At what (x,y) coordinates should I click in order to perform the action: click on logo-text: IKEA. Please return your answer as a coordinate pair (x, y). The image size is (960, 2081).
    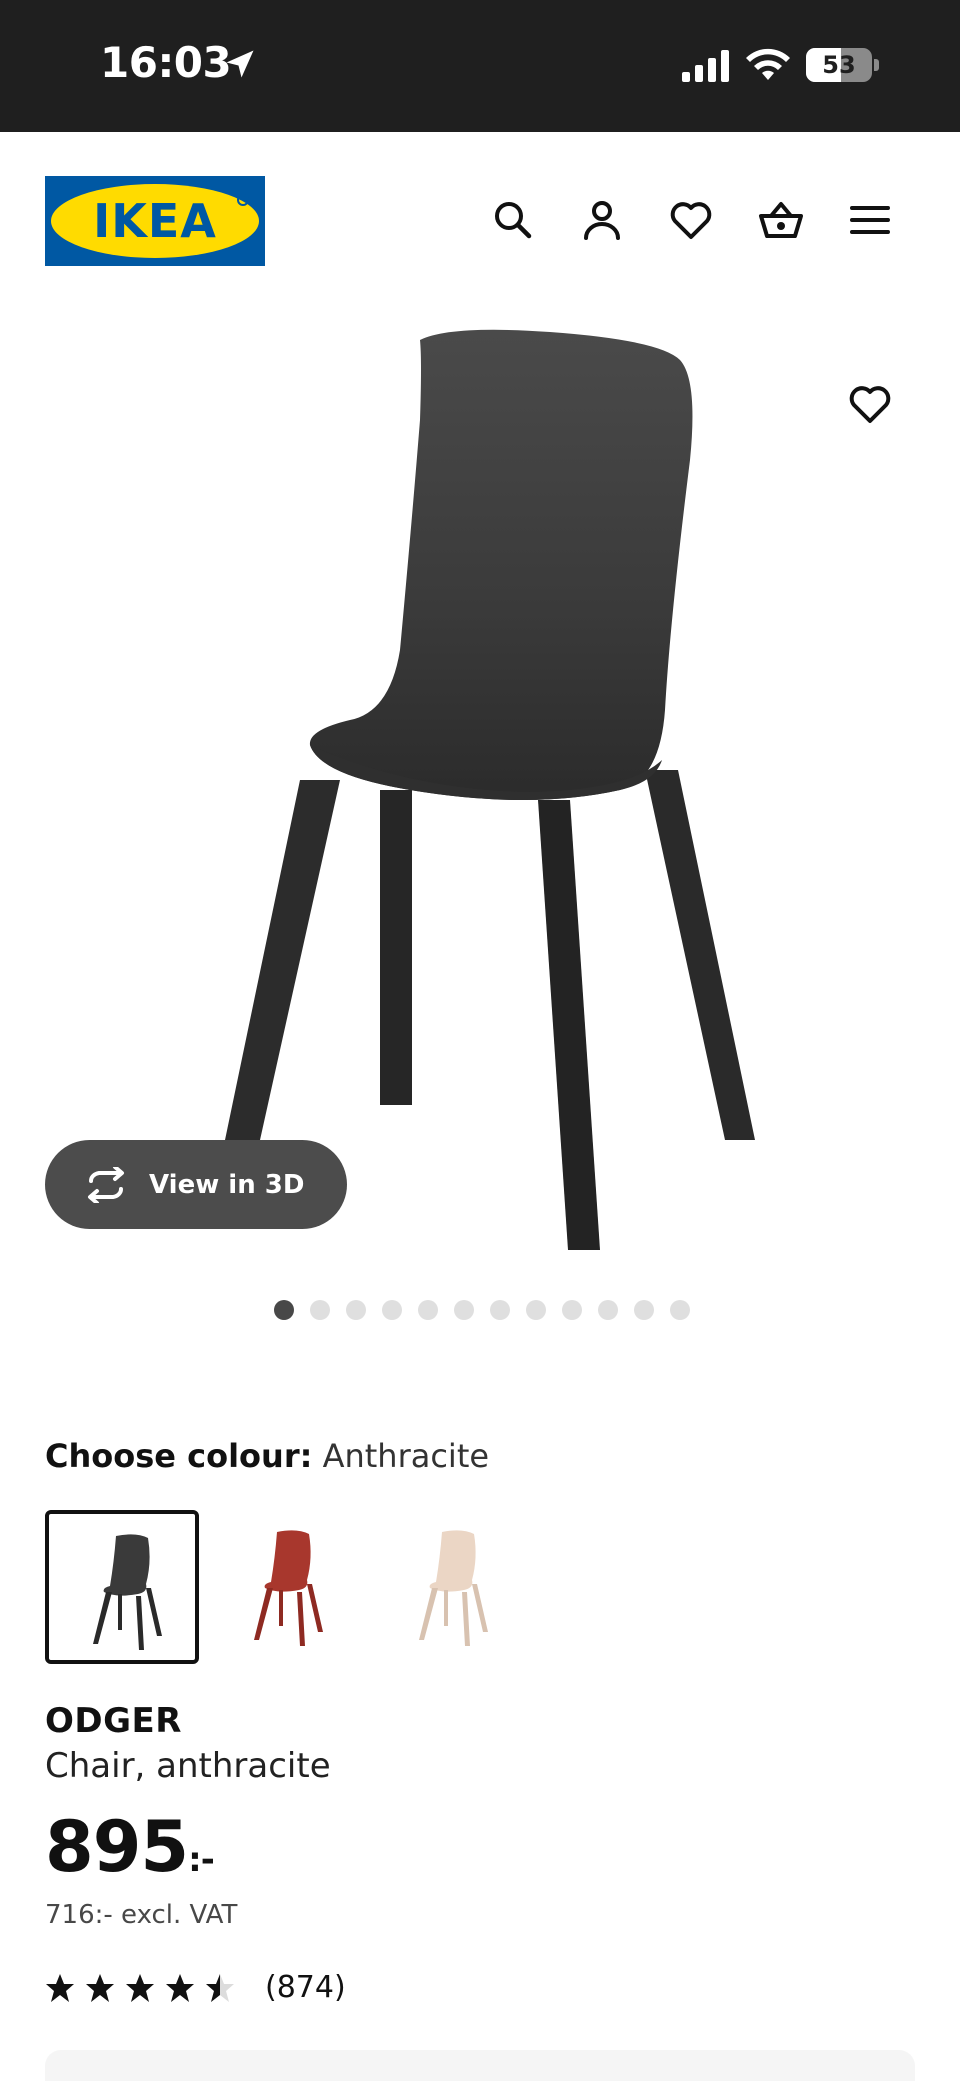
    Looking at the image, I should click on (155, 221).